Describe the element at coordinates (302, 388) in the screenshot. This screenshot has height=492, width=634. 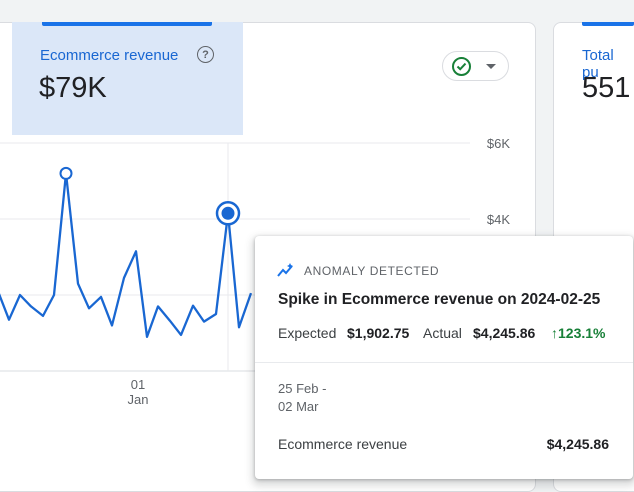
I see `date-range-start: 25 Feb -` at that location.